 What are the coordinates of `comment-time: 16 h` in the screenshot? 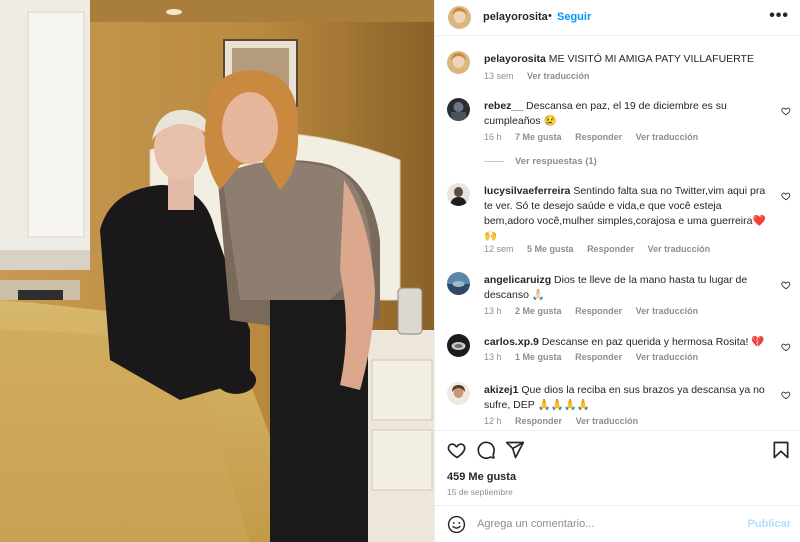 It's located at (493, 137).